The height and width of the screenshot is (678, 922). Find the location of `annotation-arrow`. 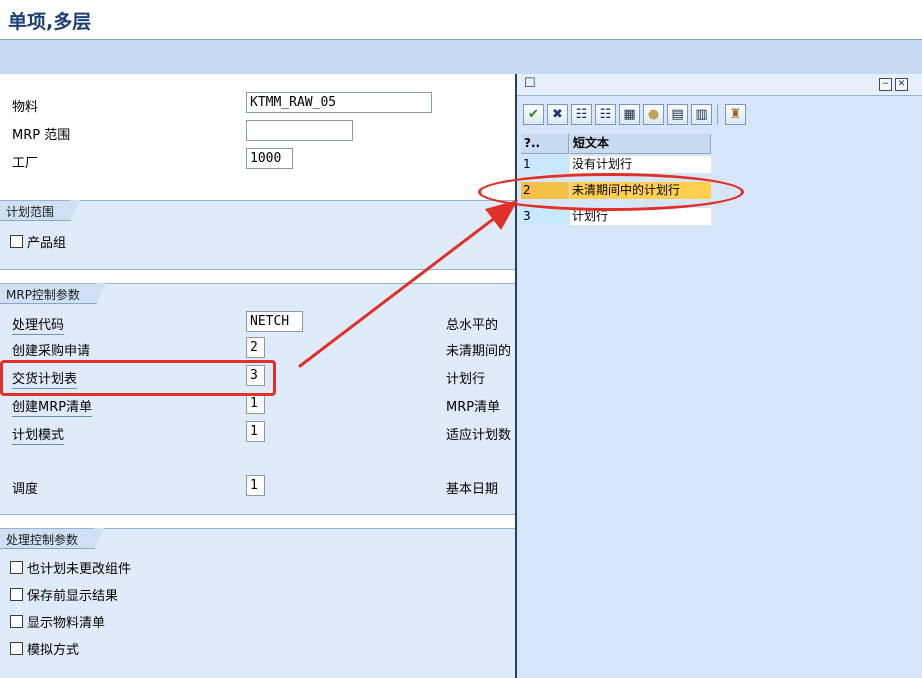

annotation-arrow is located at coordinates (408, 284).